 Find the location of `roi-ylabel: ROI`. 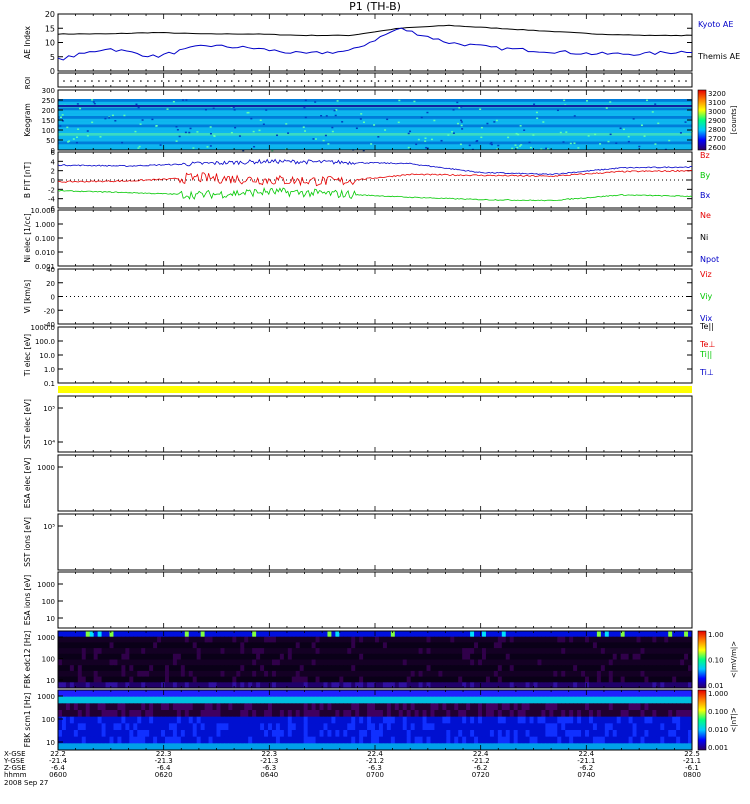

roi-ylabel: ROI is located at coordinates (28, 83).